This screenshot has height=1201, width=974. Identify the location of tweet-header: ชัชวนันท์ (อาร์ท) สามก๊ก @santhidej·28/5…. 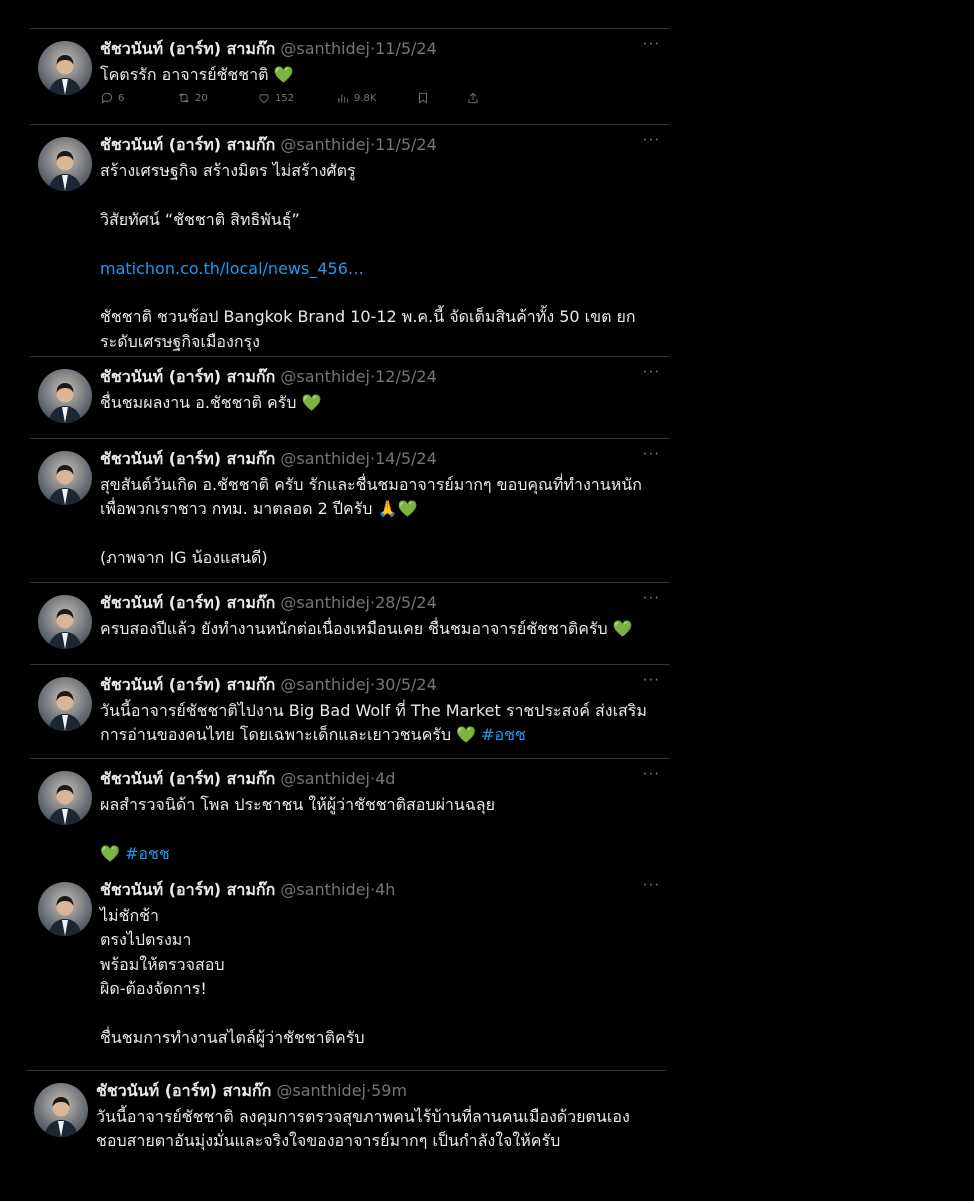
(268, 602).